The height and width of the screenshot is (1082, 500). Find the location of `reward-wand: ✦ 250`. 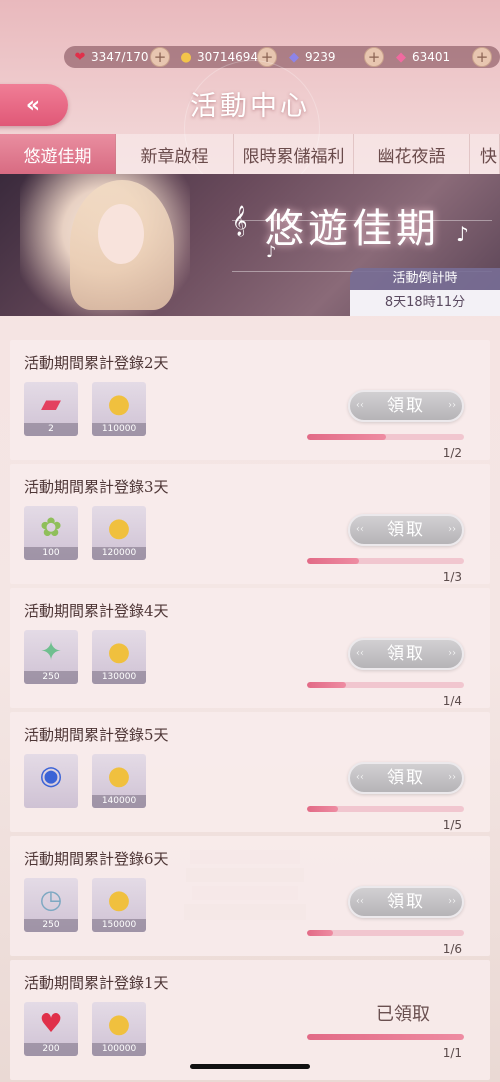

reward-wand: ✦ 250 is located at coordinates (51, 657).